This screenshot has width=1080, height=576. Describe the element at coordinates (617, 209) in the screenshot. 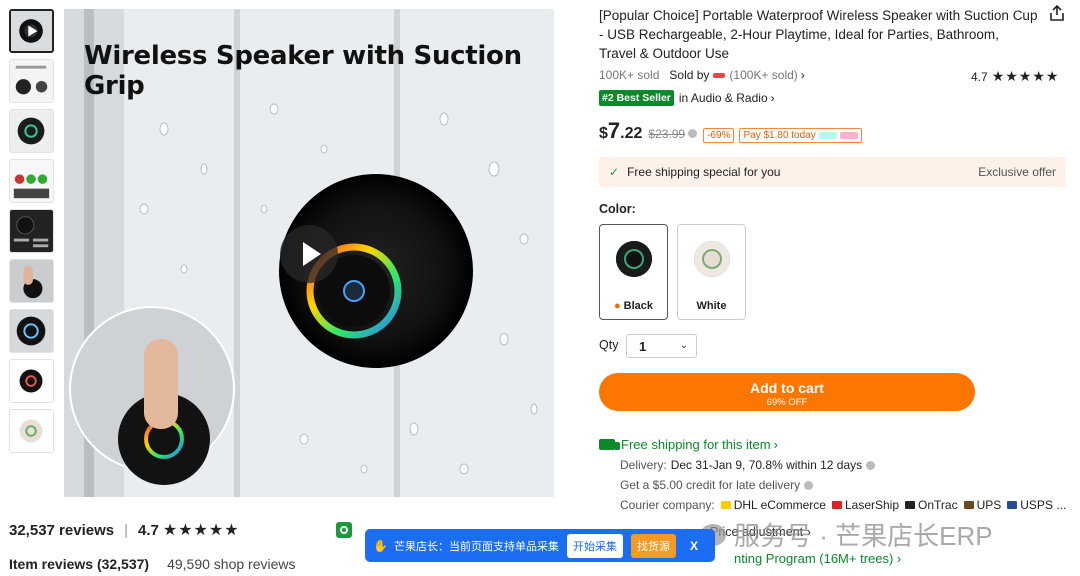

I see `color-label: Color:` at that location.